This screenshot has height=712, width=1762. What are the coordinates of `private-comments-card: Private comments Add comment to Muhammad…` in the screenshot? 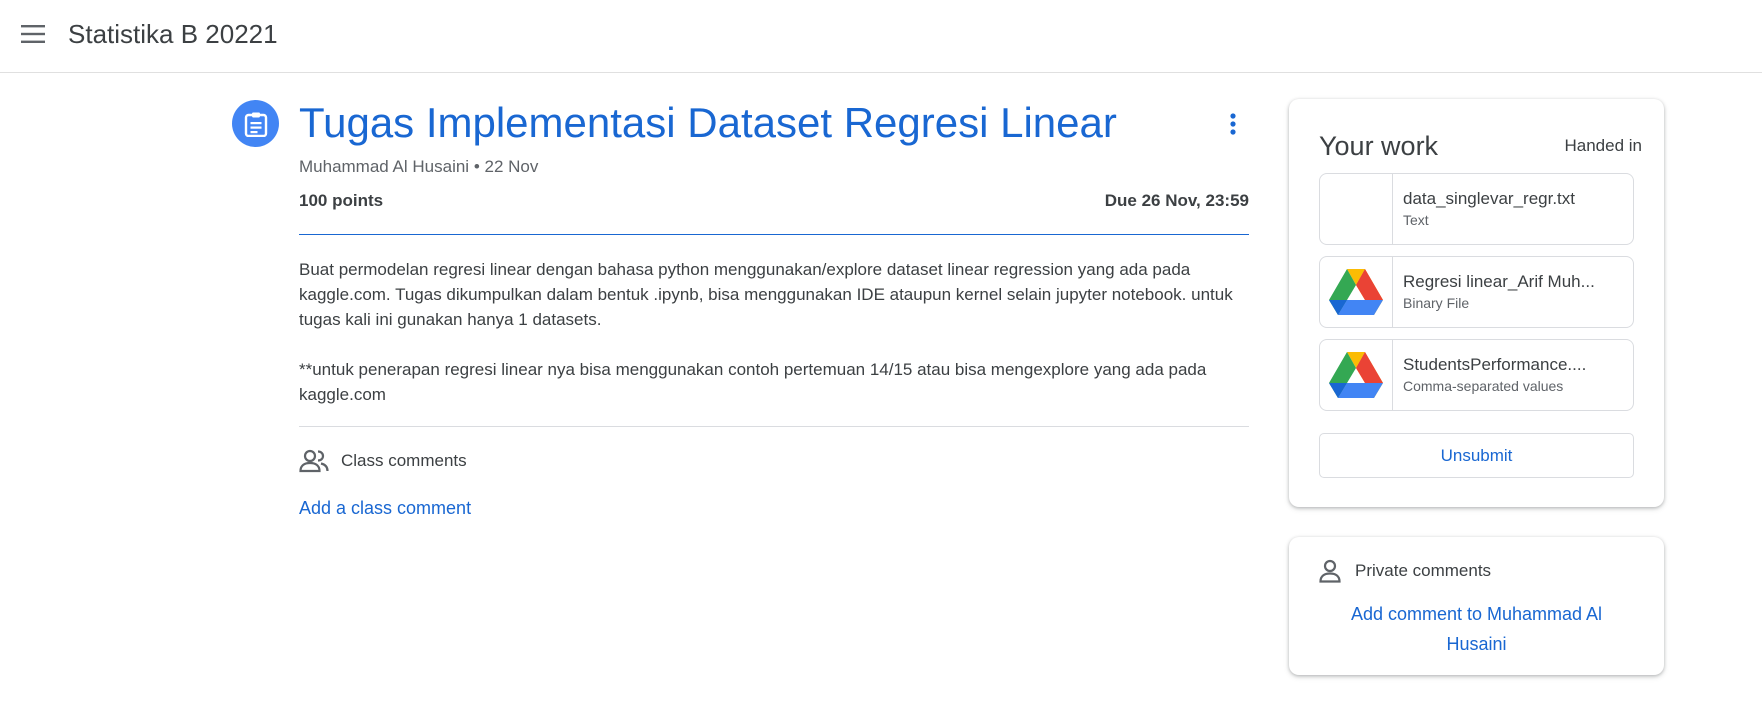 It's located at (1476, 606).